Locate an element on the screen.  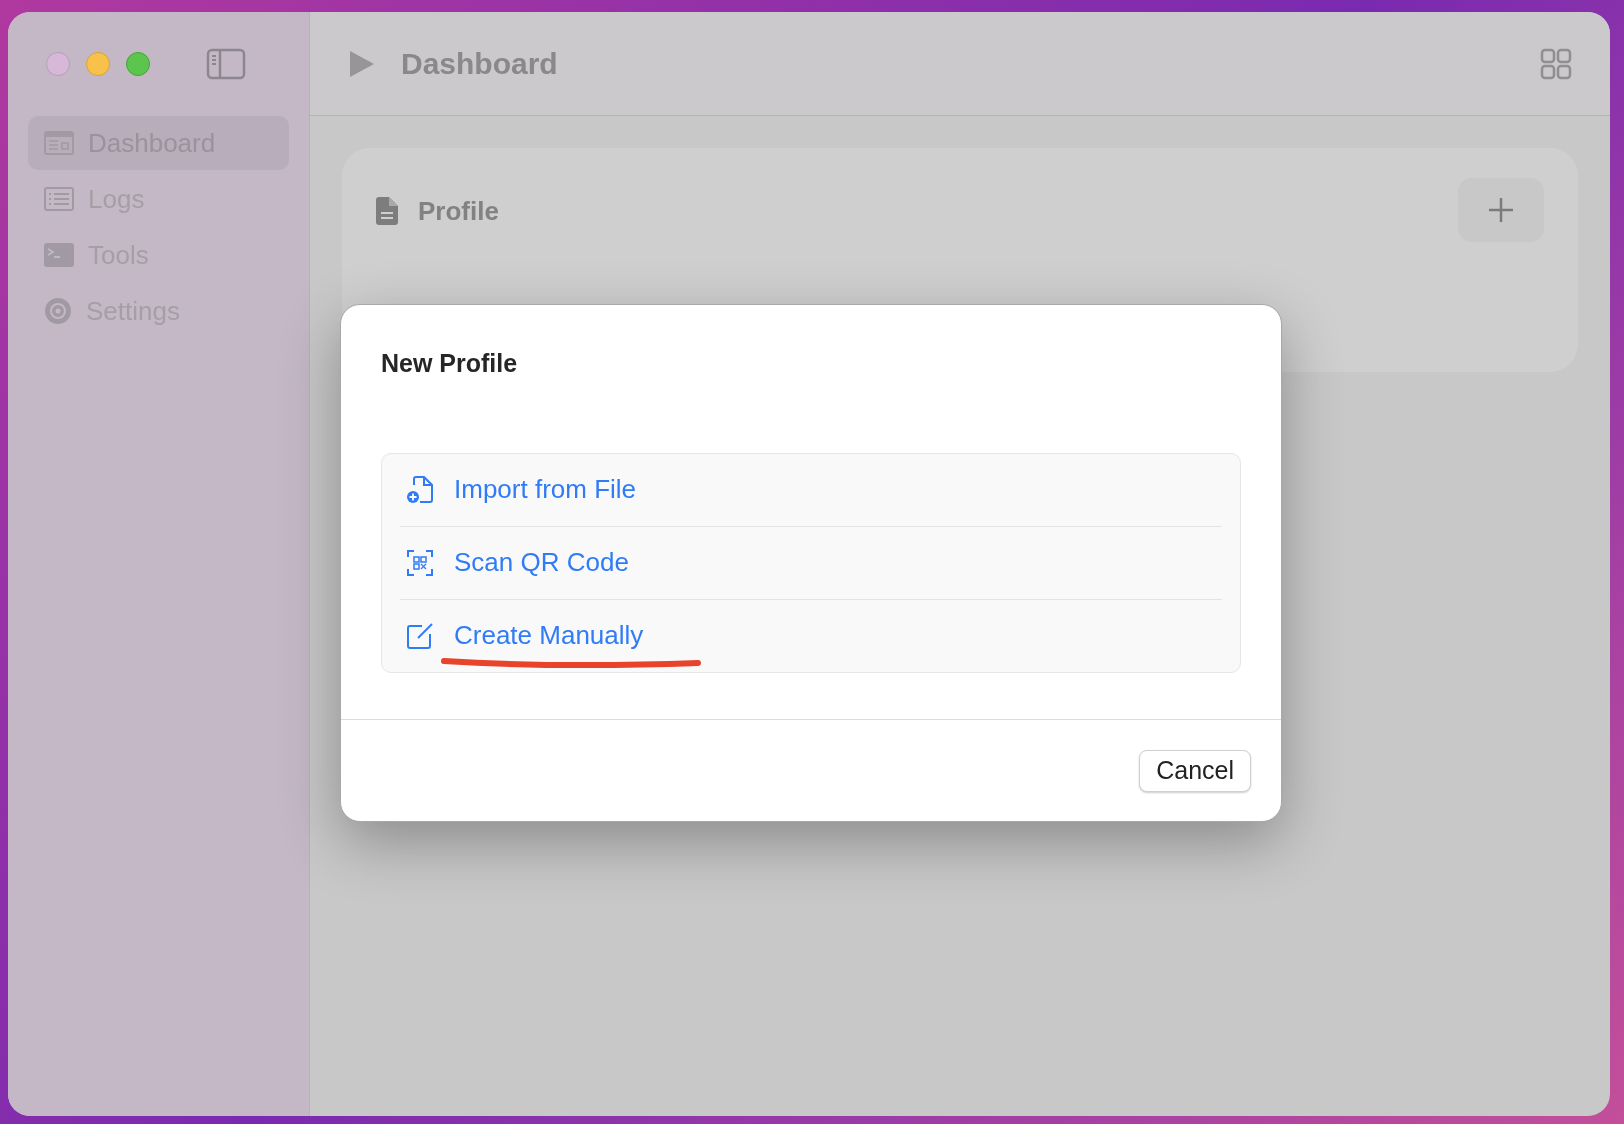
dialog-title: New Profile is located at coordinates (450, 363).